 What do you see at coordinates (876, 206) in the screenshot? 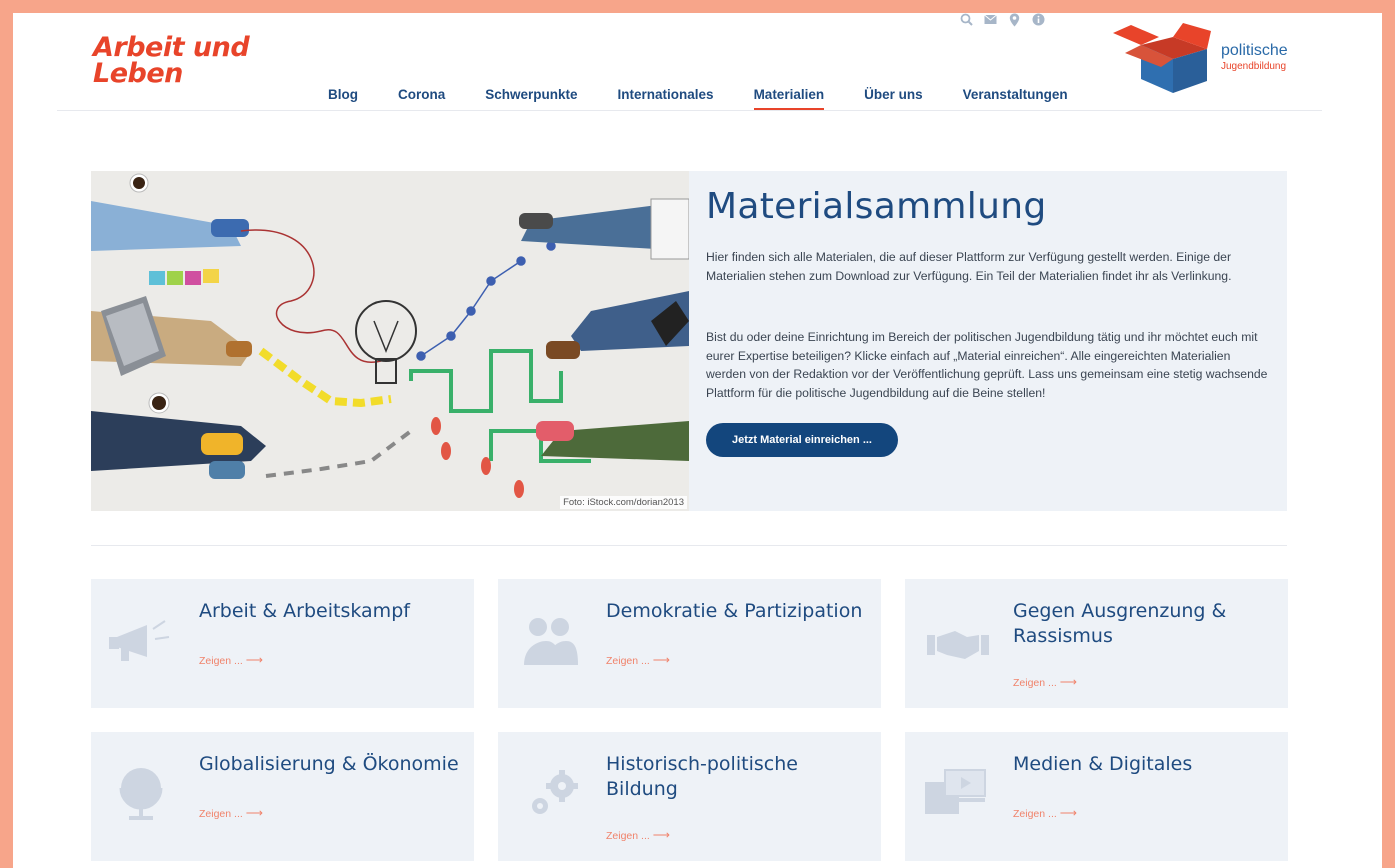
I see `page-title: Materialsammlung` at bounding box center [876, 206].